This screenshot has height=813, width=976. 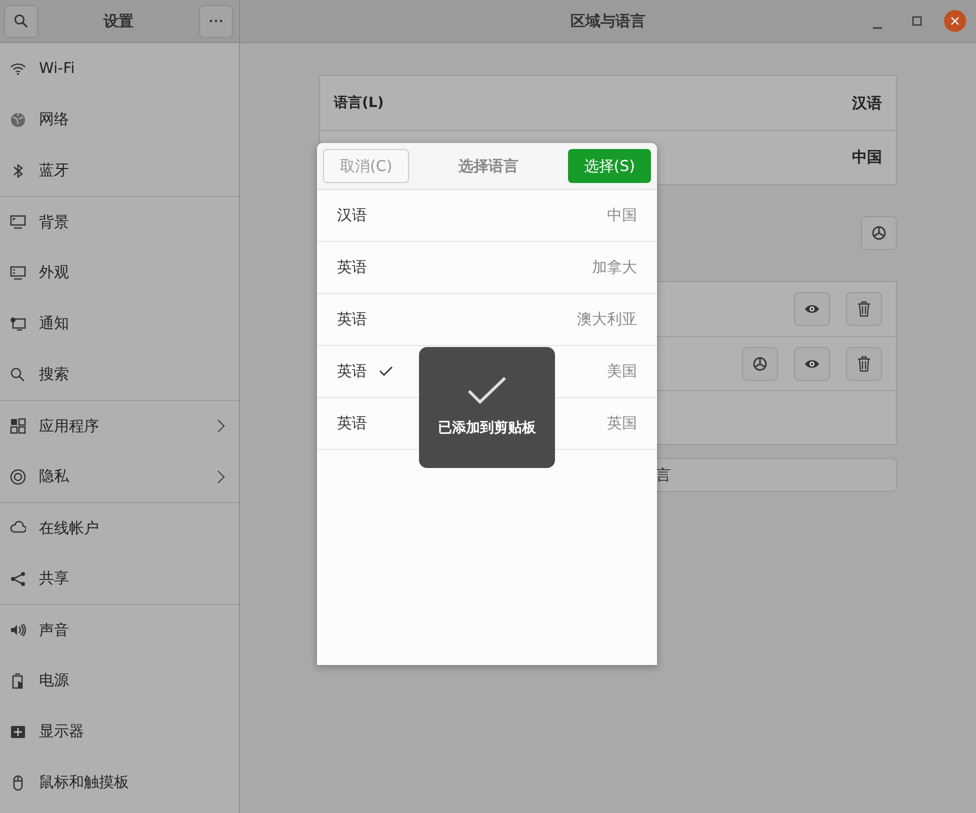 I want to click on setting-label: 语言(L), so click(x=359, y=103).